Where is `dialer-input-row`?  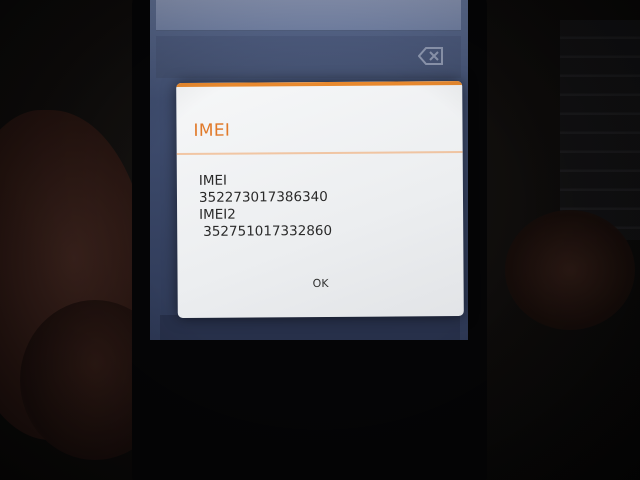 dialer-input-row is located at coordinates (308, 57).